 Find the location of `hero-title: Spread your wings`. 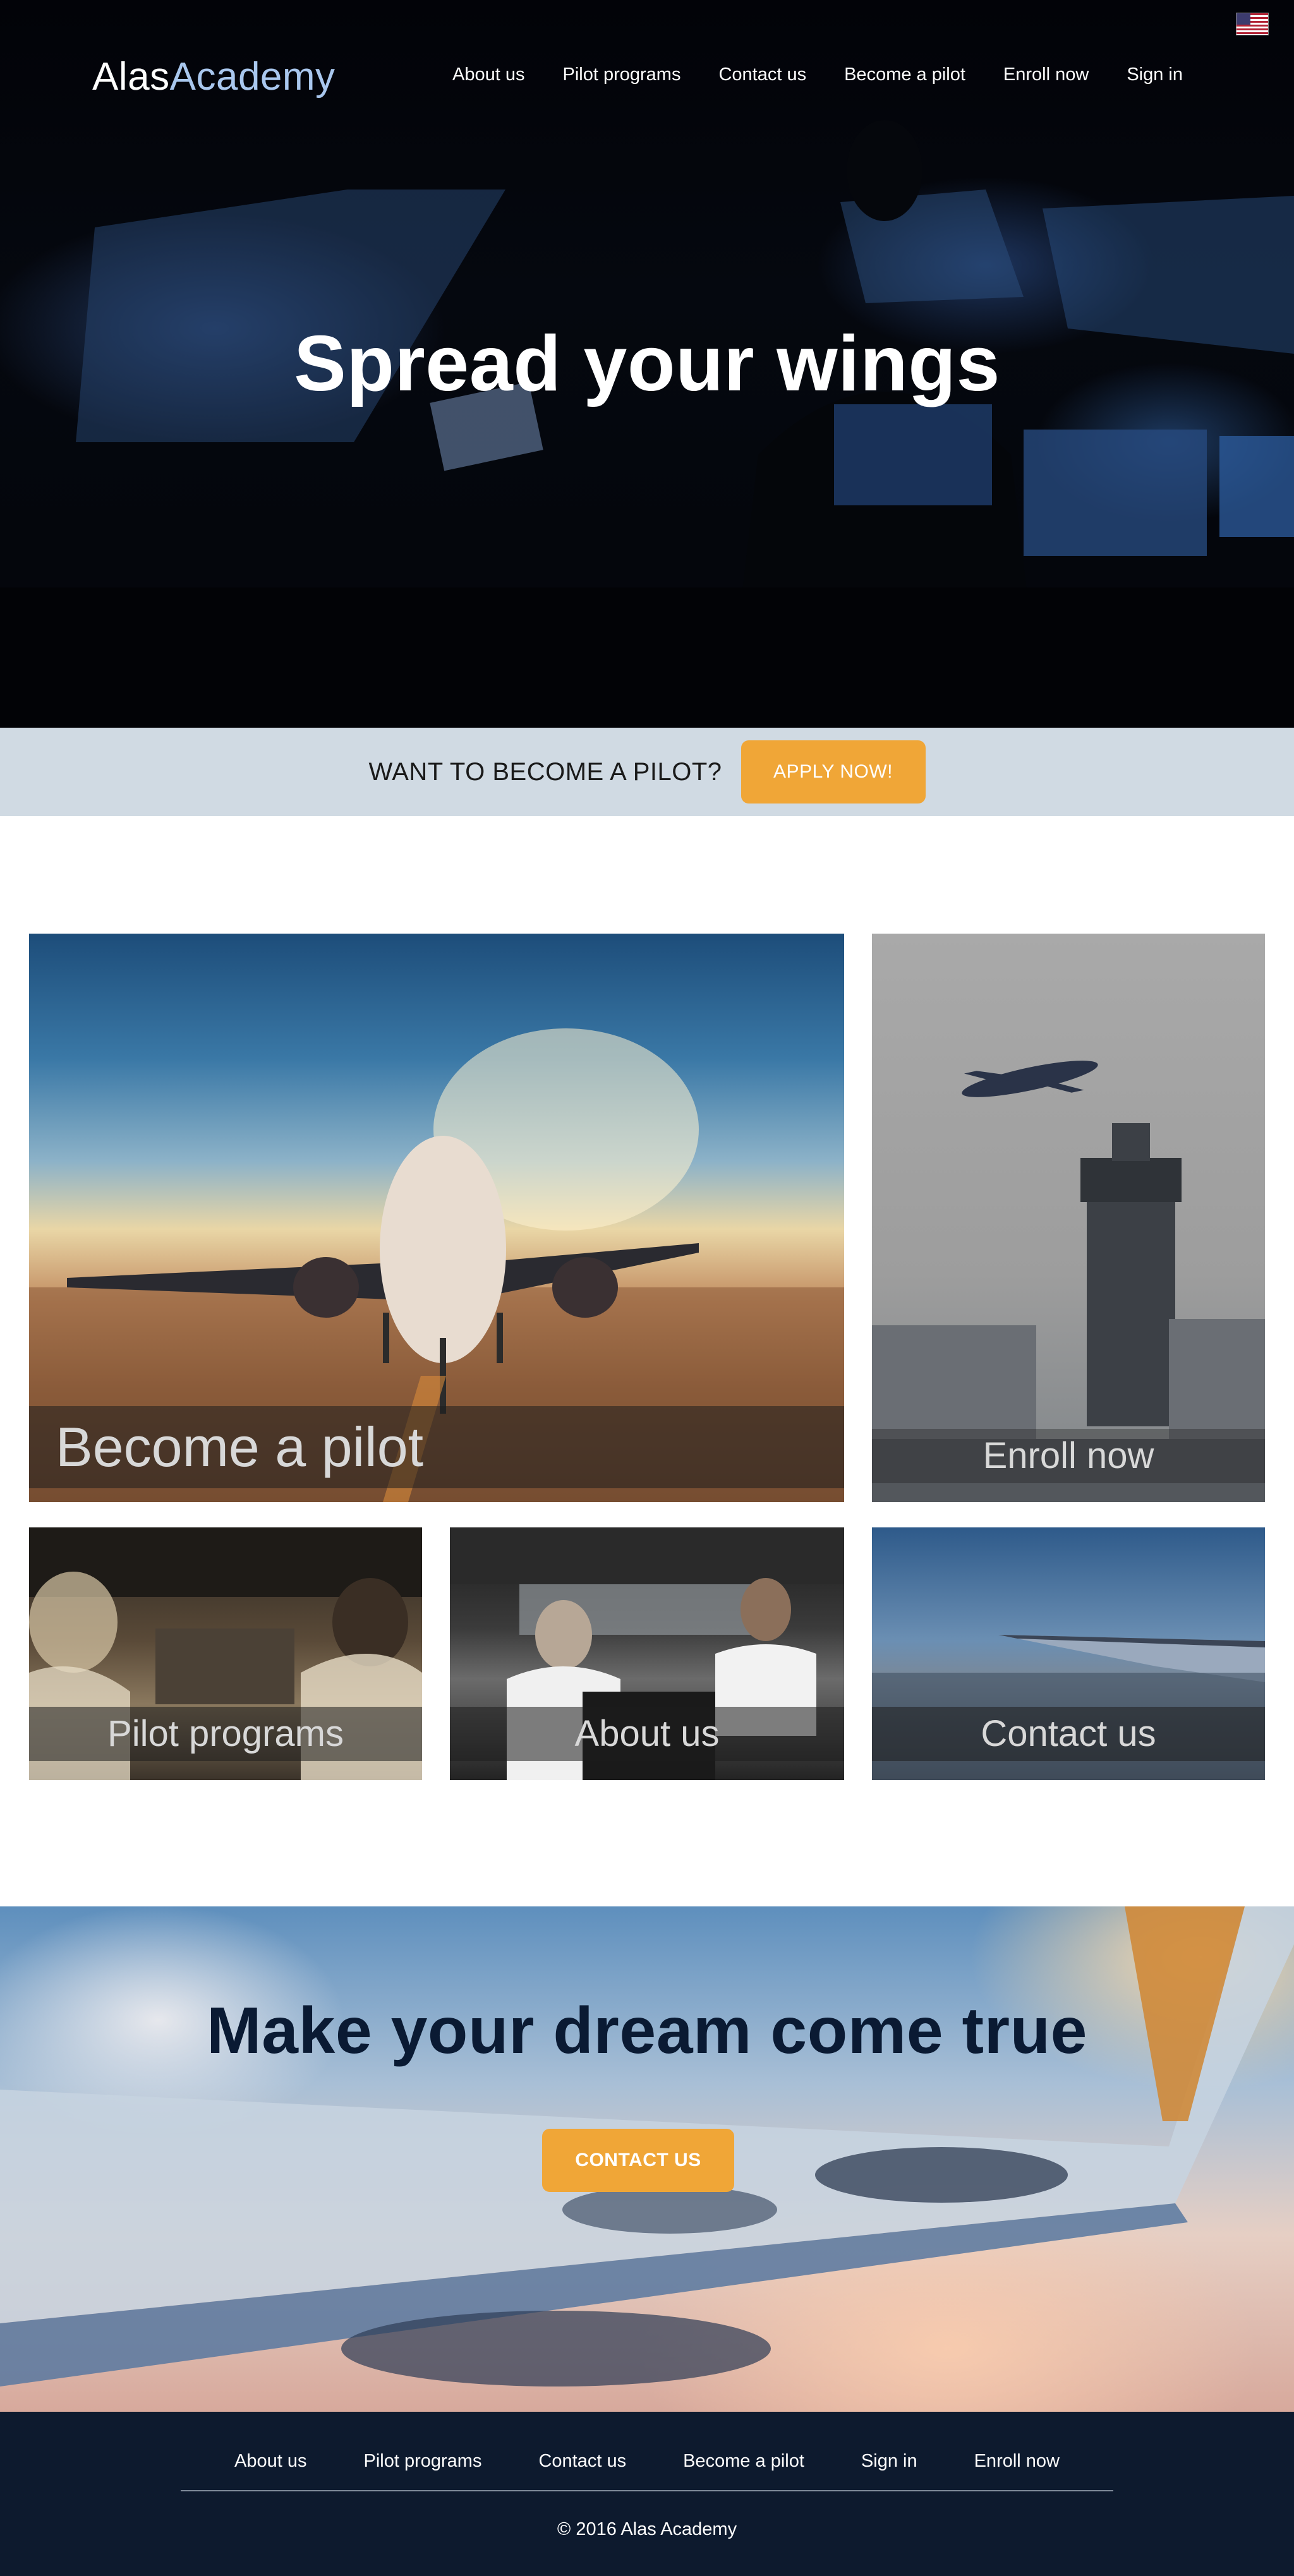

hero-title: Spread your wings is located at coordinates (647, 363).